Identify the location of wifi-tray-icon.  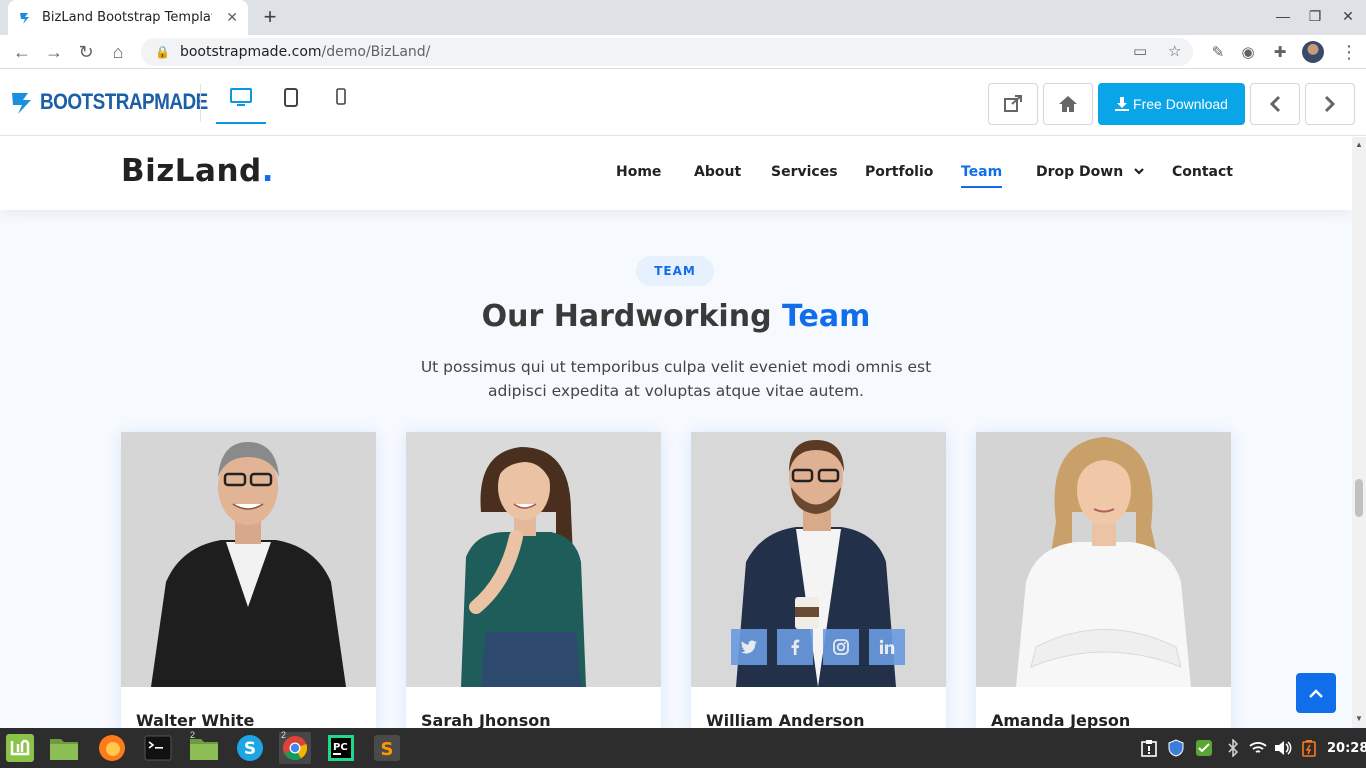
(1258, 748).